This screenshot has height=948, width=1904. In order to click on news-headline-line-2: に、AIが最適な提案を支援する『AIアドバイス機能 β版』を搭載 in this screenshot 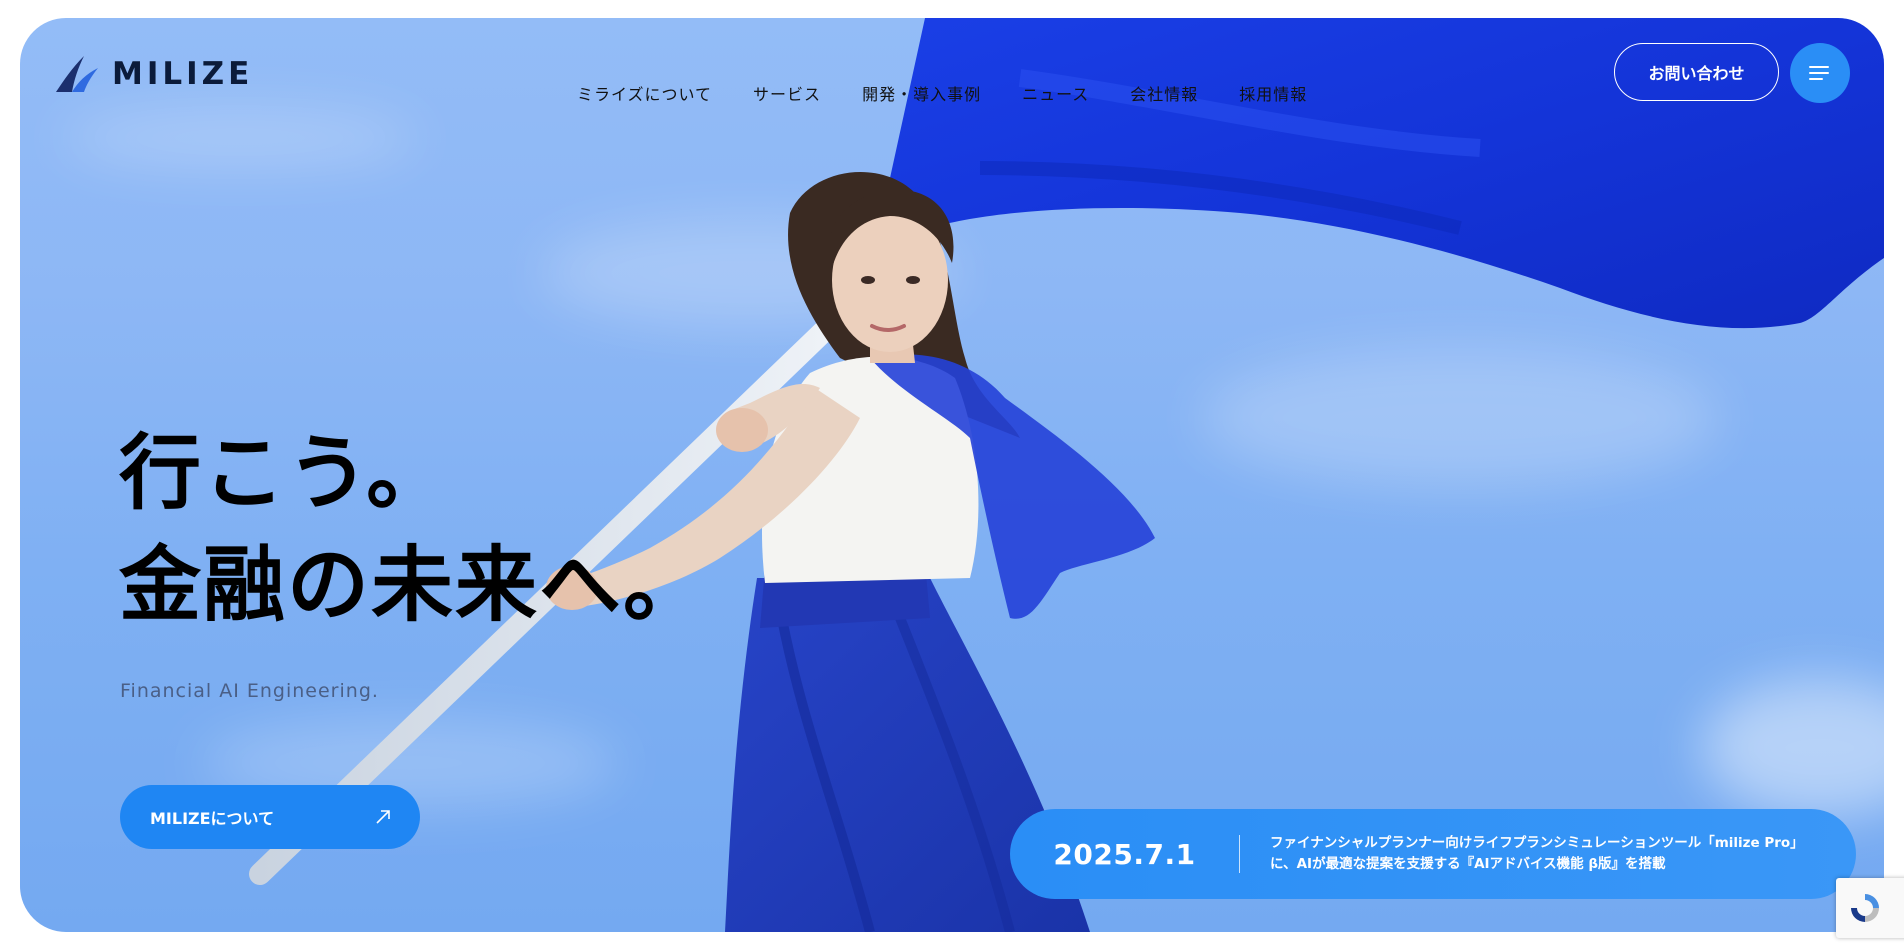, I will do `click(1468, 864)`.